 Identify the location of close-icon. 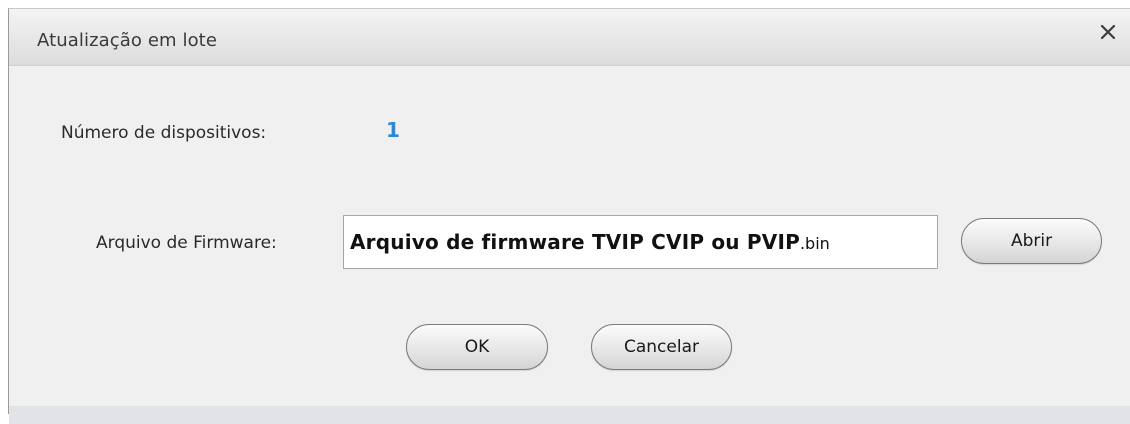
(1108, 32).